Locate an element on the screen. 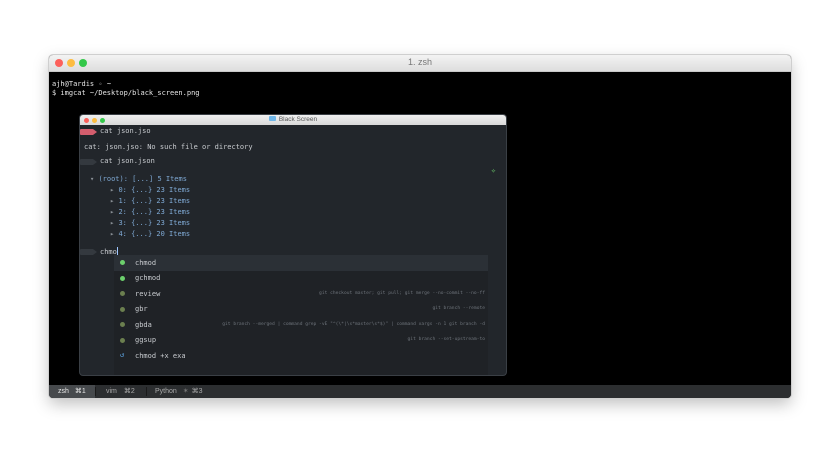 The height and width of the screenshot is (462, 840). autocomplete-item: ggsup git branch --set-upstream-to is located at coordinates (301, 341).